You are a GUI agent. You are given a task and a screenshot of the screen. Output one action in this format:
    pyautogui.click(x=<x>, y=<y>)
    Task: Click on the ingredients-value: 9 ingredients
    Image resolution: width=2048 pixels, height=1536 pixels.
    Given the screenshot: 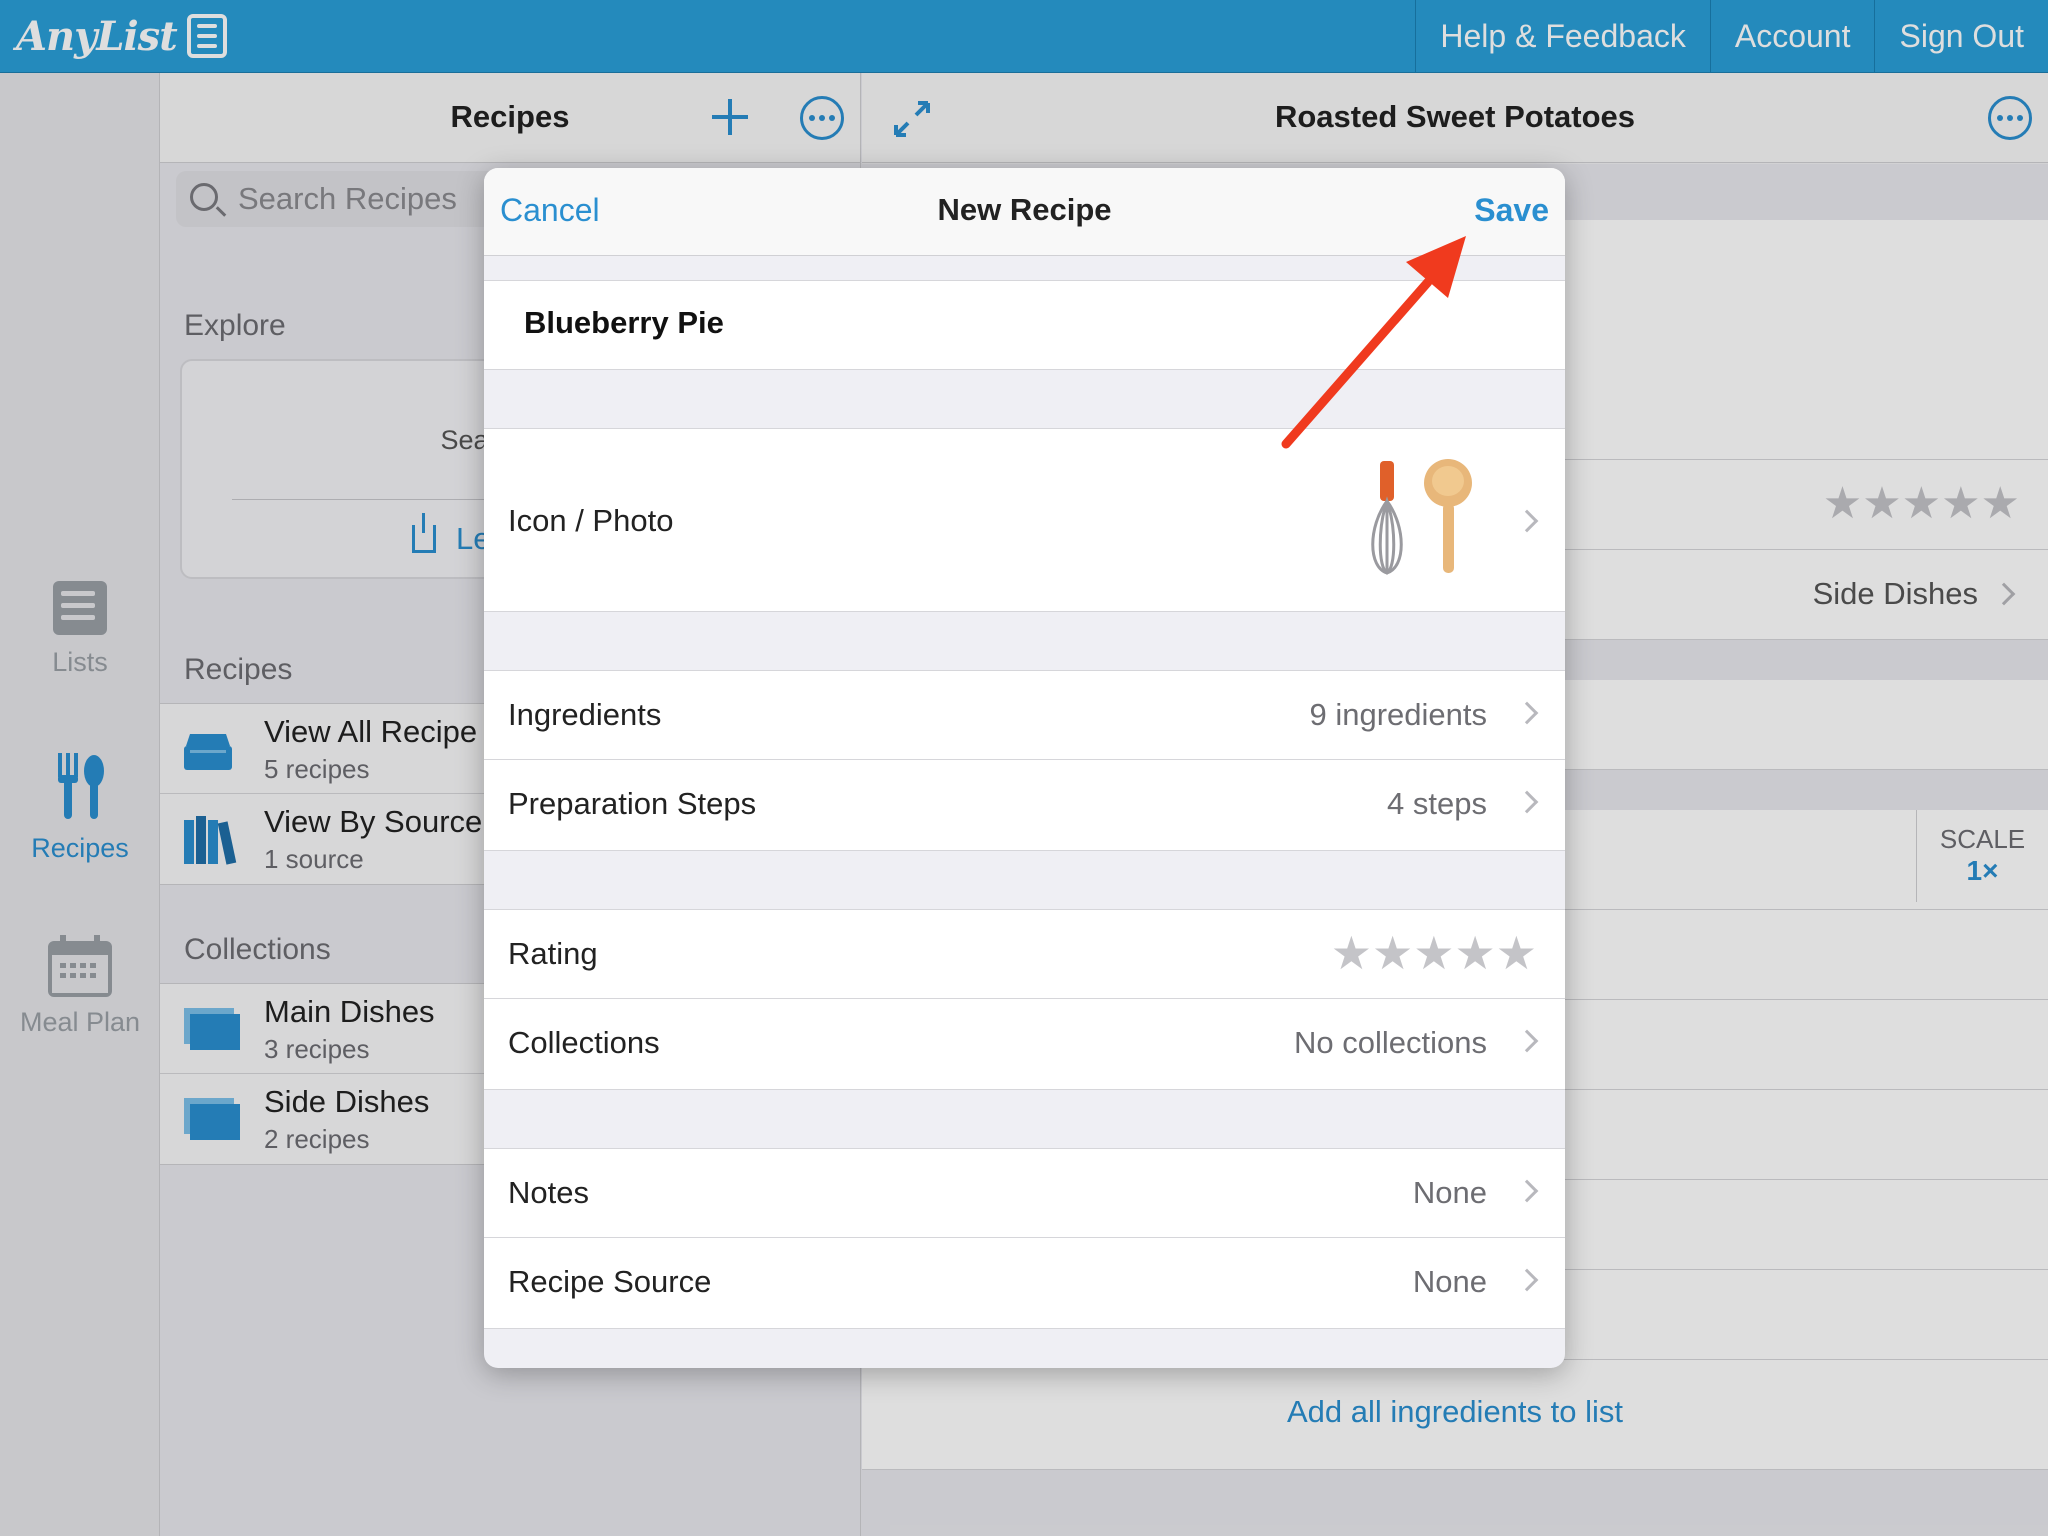 What is the action you would take?
    pyautogui.click(x=1398, y=714)
    